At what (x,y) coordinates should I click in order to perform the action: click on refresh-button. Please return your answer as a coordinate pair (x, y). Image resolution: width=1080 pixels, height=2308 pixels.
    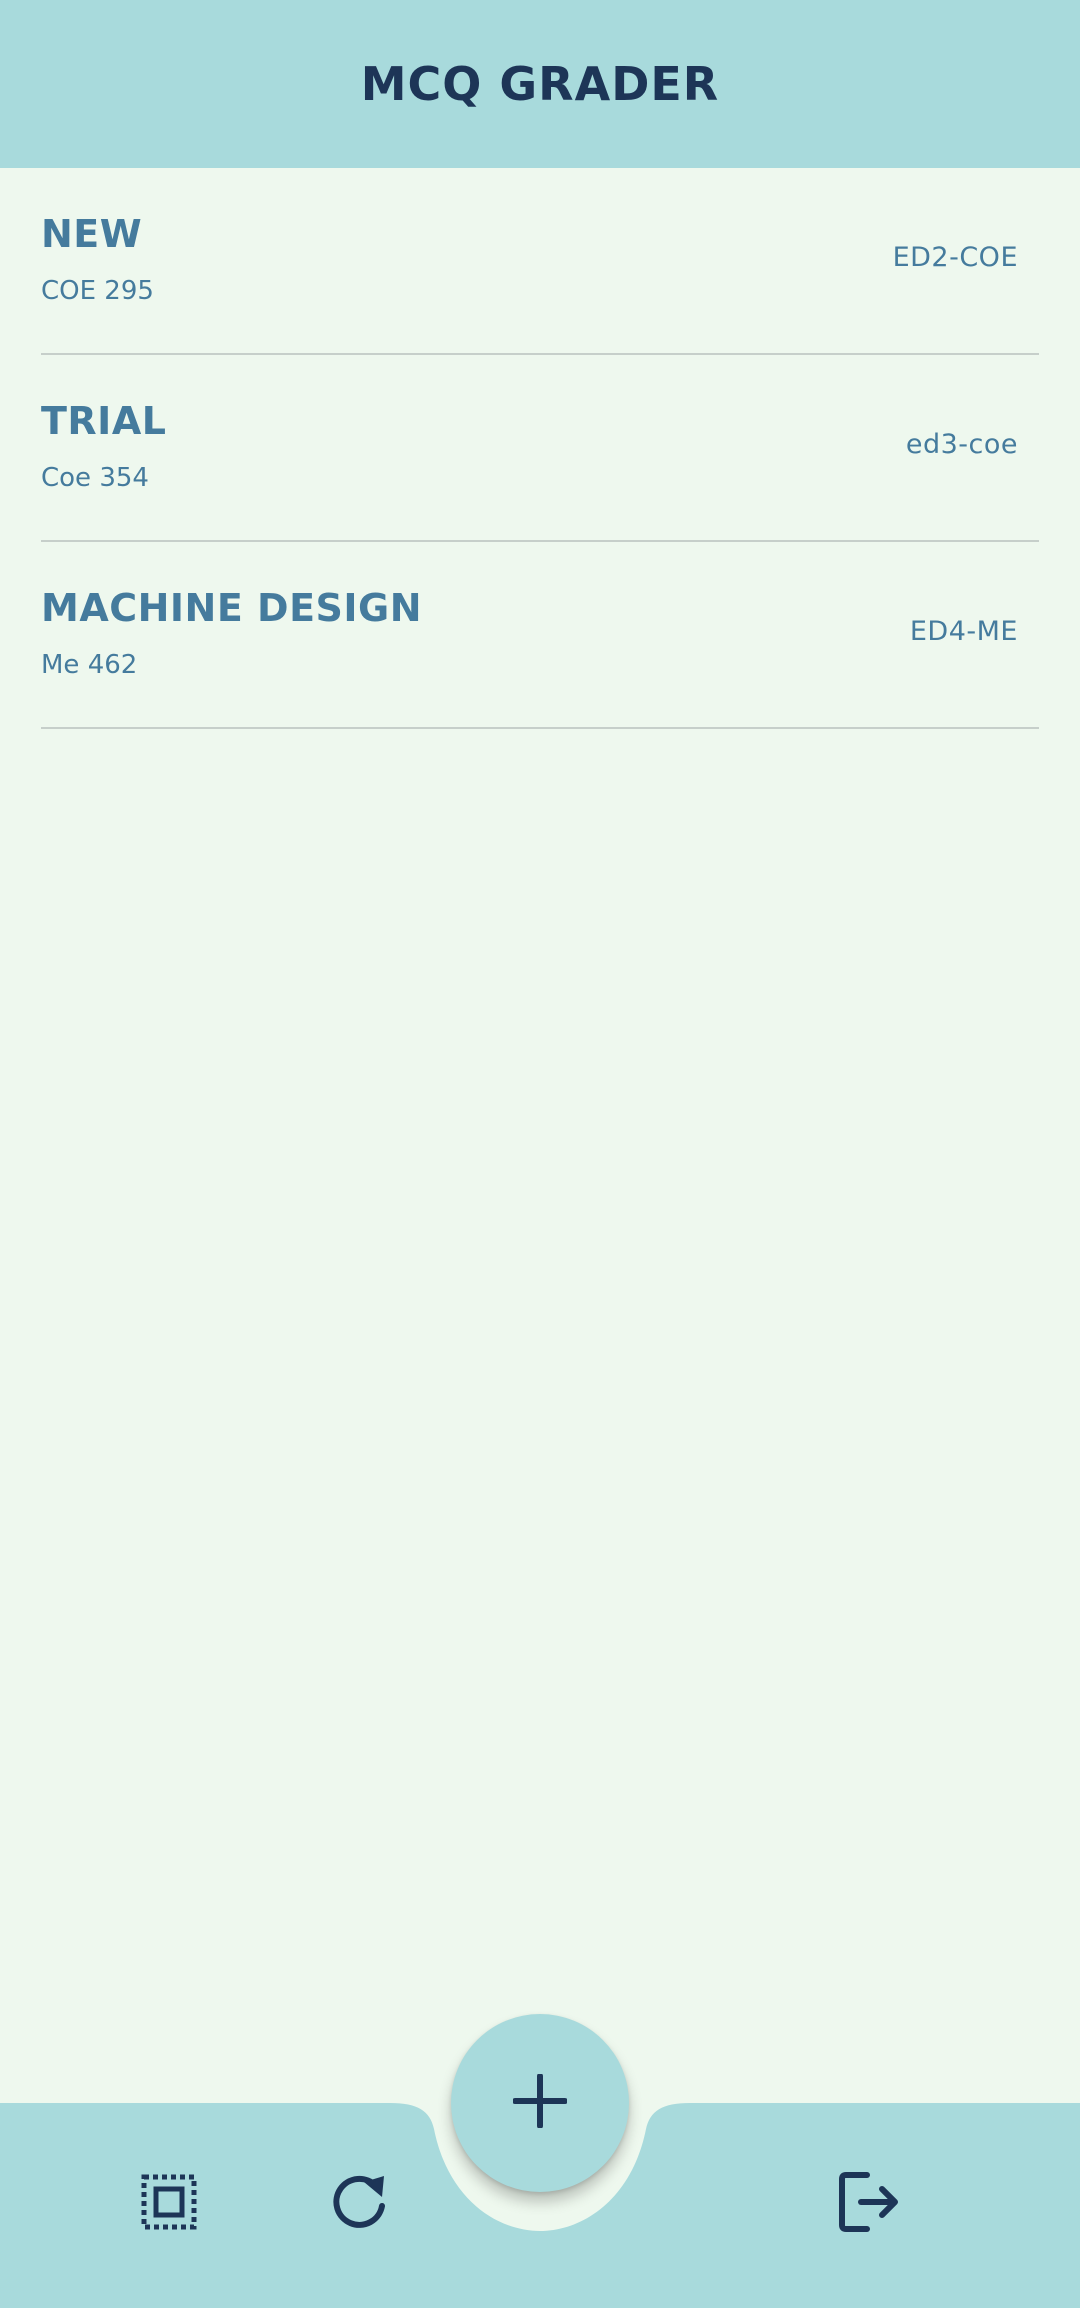
    Looking at the image, I should click on (360, 2204).